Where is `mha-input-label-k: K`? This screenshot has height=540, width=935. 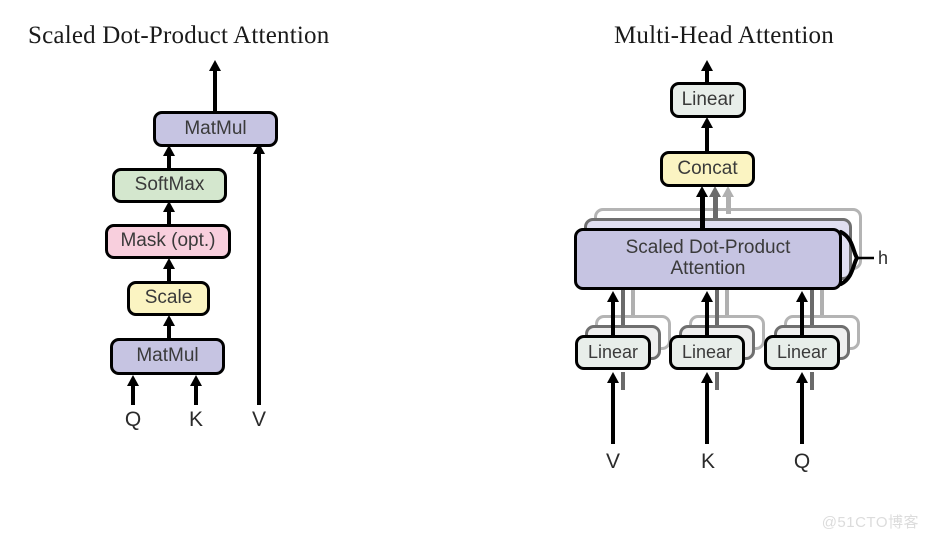 mha-input-label-k: K is located at coordinates (708, 462).